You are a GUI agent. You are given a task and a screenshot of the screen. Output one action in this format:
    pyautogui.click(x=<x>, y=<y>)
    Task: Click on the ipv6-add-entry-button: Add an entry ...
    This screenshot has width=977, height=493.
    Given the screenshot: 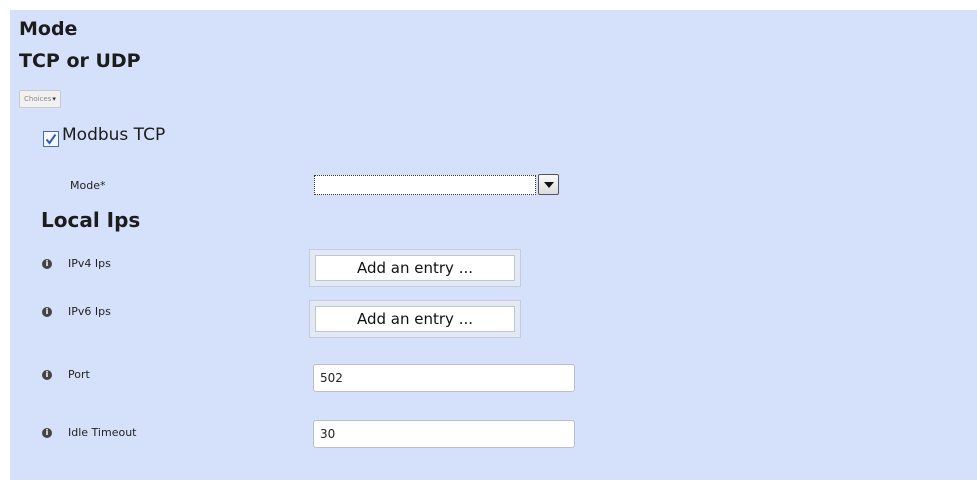 What is the action you would take?
    pyautogui.click(x=415, y=319)
    